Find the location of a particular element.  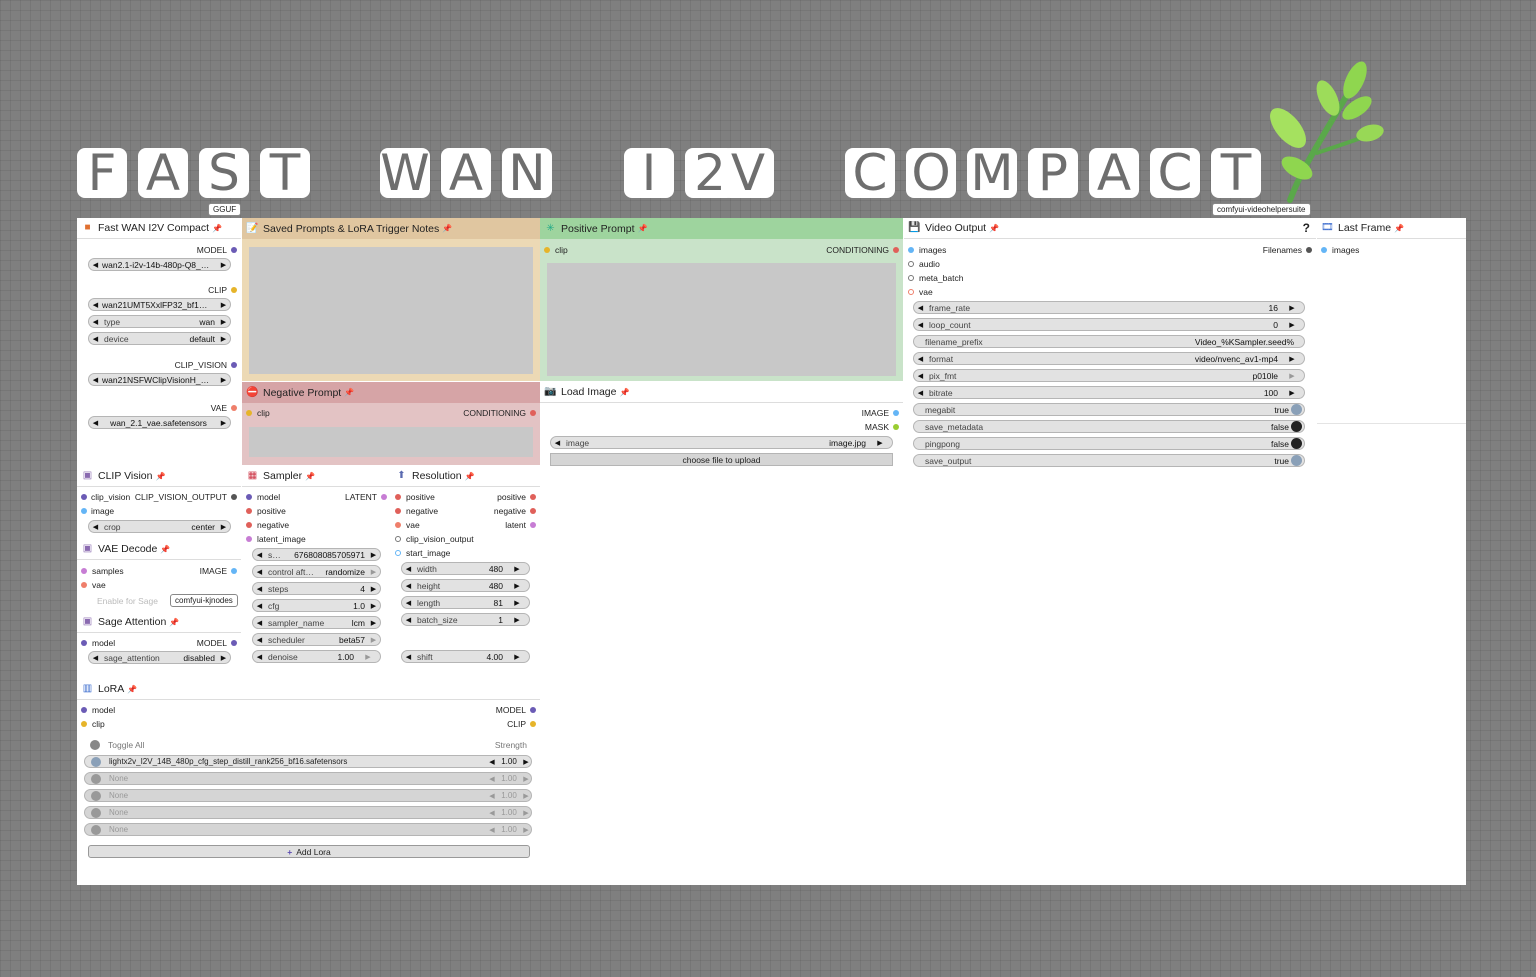

clip-vision-select: ◀ wan21NSFWClipVisionH_… ▶ is located at coordinates (159, 379).